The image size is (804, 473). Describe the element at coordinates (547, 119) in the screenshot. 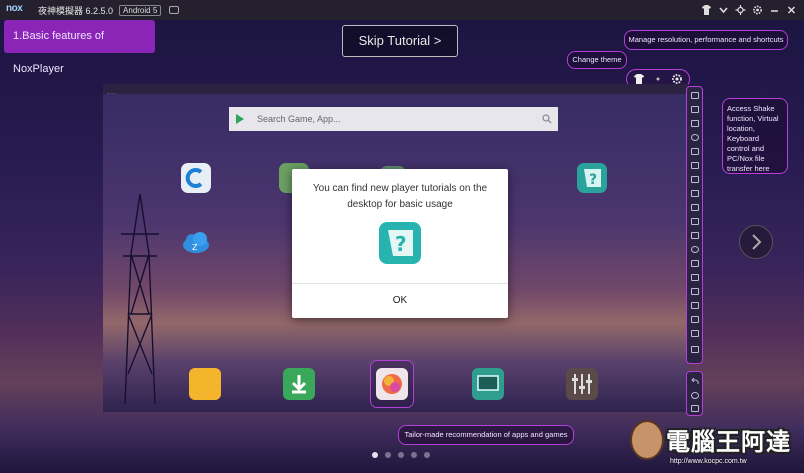

I see `search-icon` at that location.